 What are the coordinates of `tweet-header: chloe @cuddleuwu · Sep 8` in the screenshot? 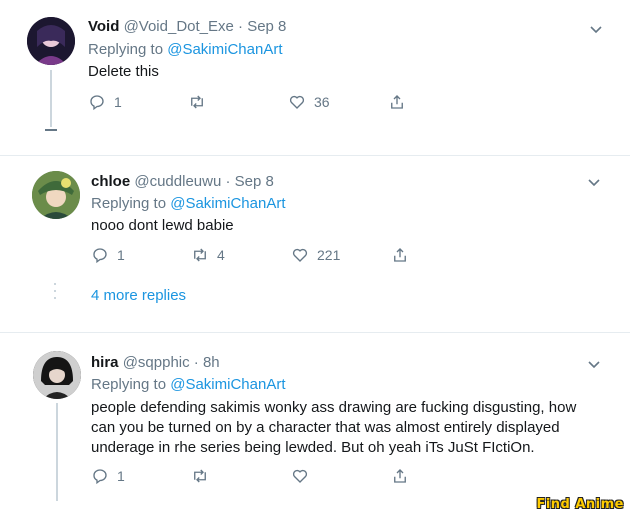 It's located at (182, 182).